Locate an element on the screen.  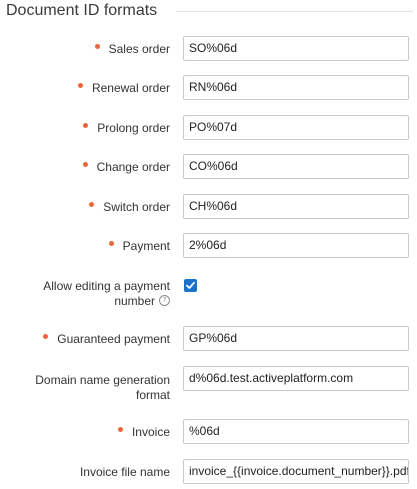
switch-order-row: Switch order CH%06d is located at coordinates (208, 207).